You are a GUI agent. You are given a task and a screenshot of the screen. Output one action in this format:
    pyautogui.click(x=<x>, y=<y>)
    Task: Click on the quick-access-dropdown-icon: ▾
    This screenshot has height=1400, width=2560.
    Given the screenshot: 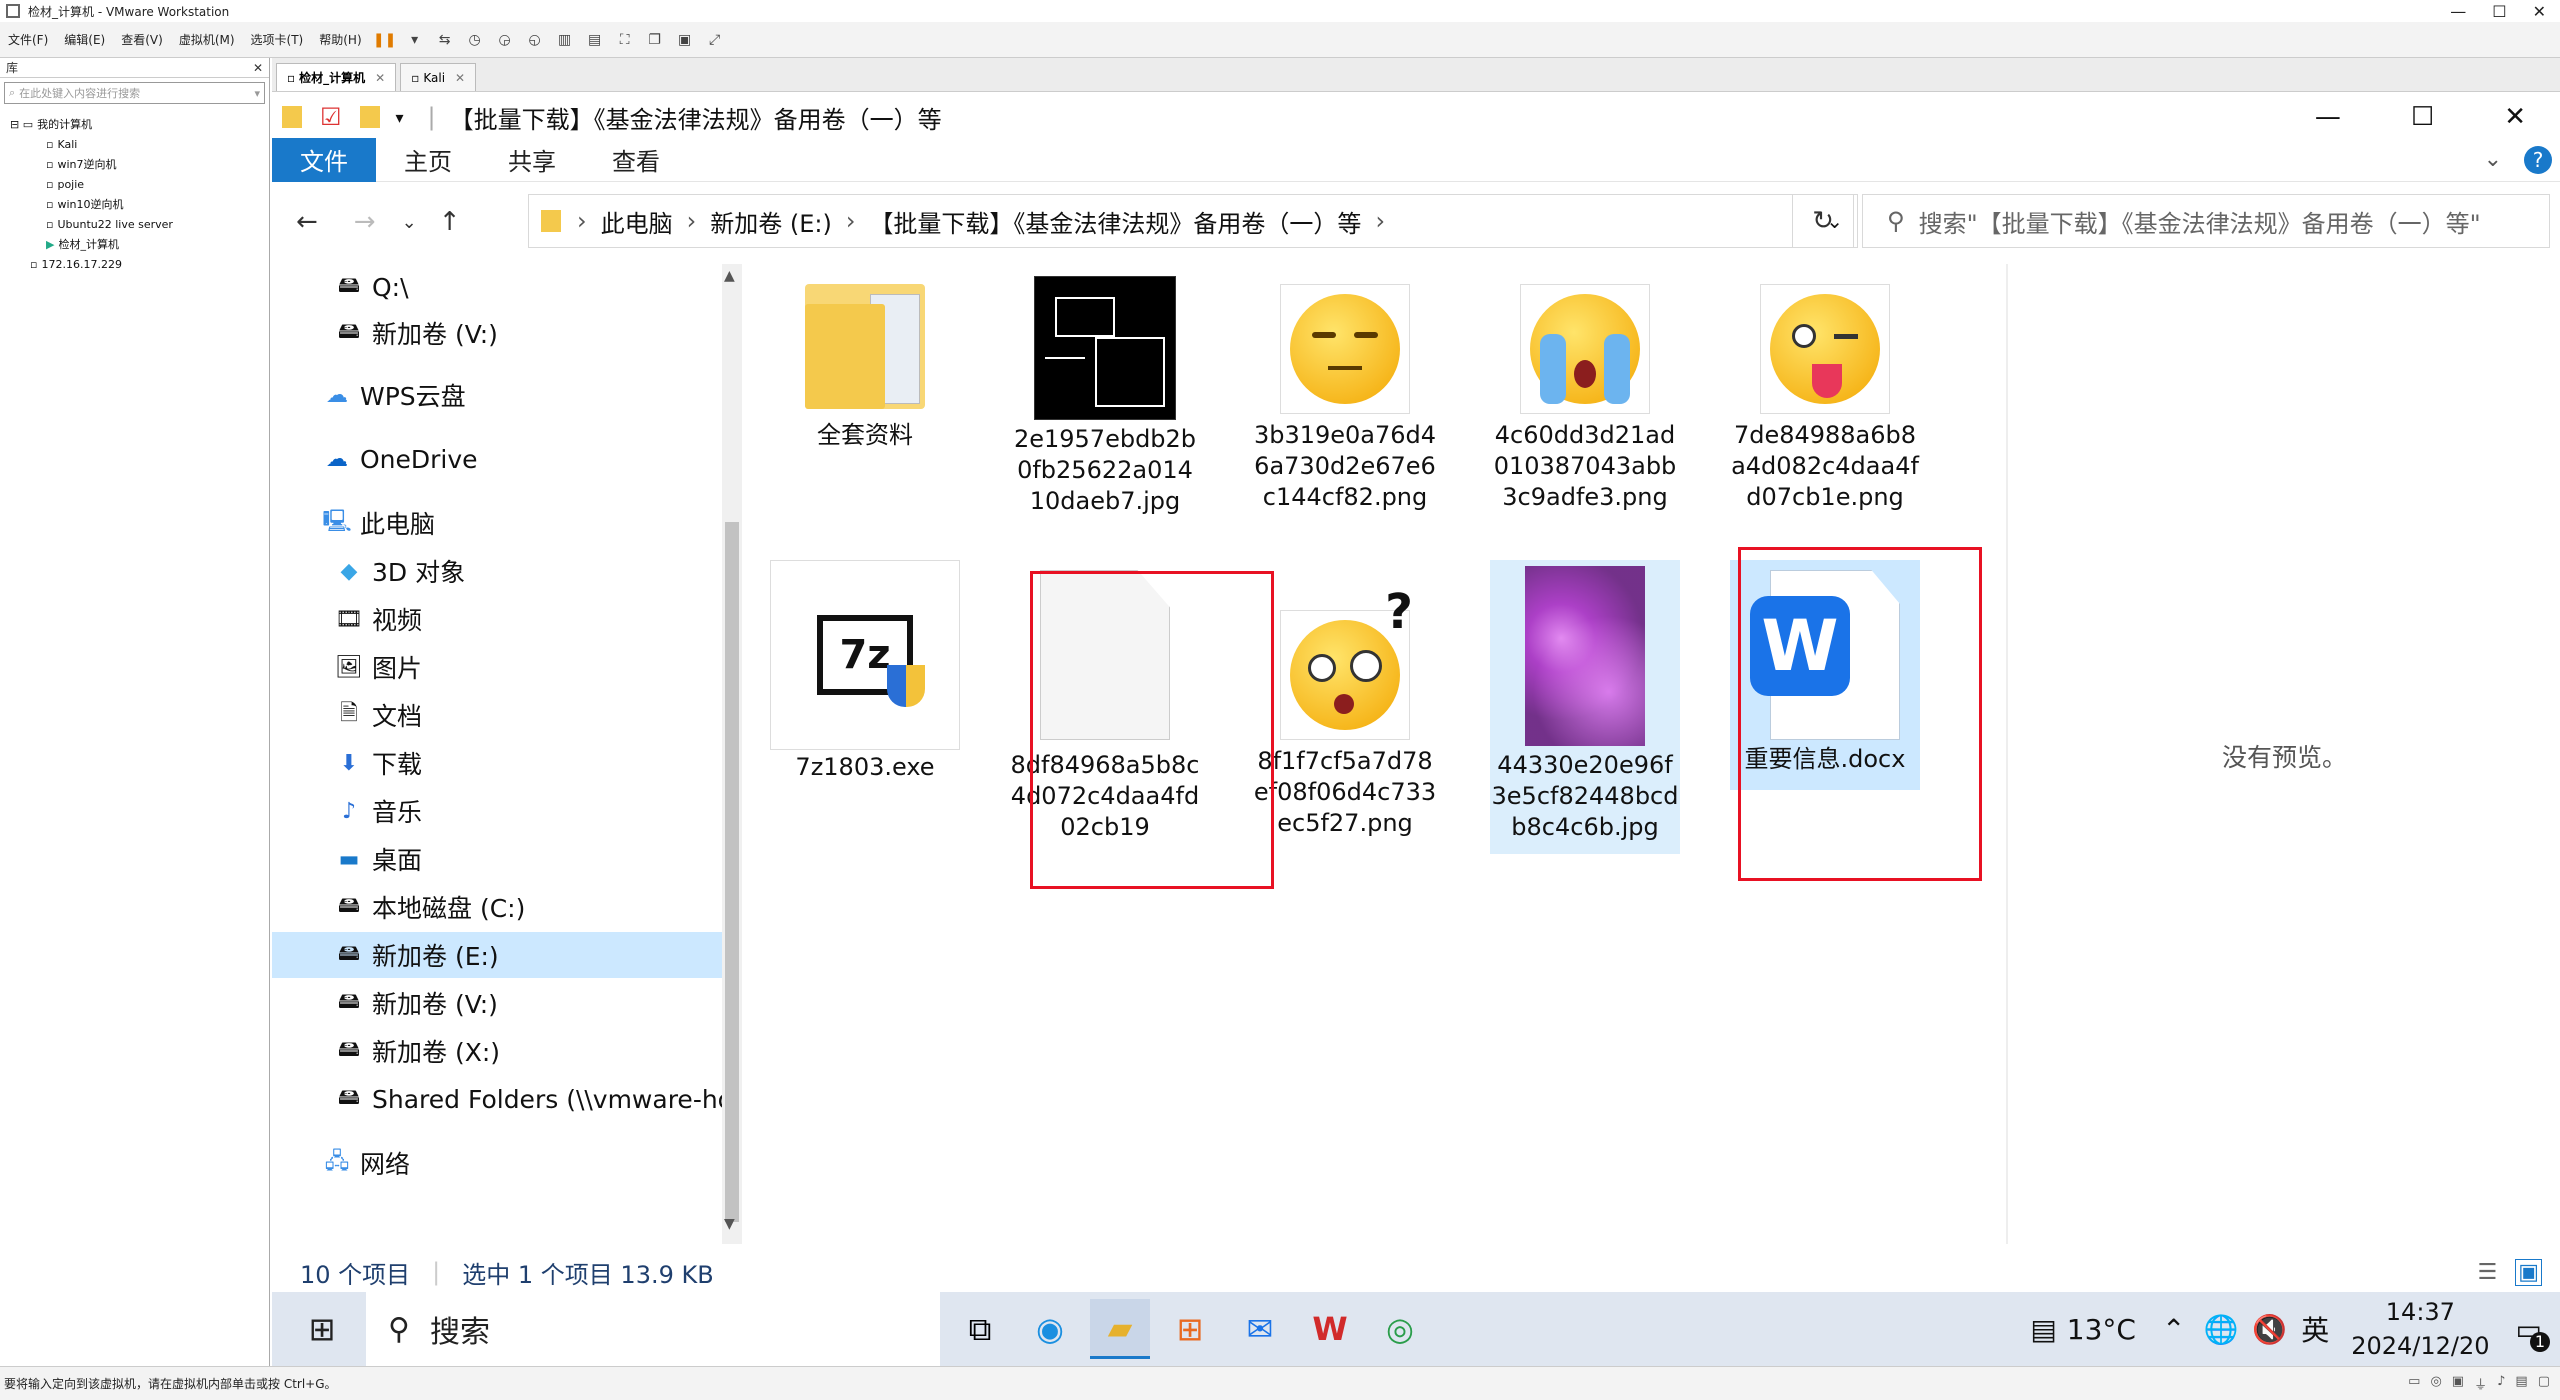 What is the action you would take?
    pyautogui.click(x=400, y=117)
    